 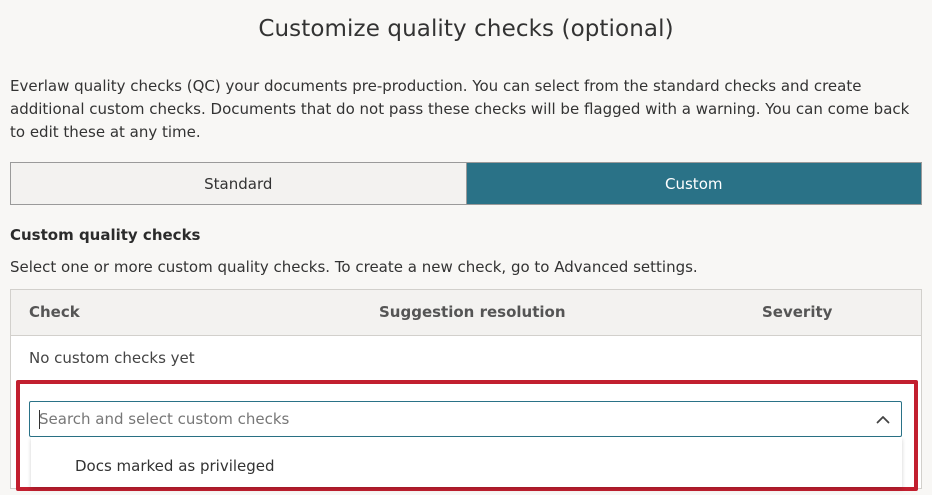 I want to click on custom-checks-heading: Custom quality checks, so click(x=105, y=235).